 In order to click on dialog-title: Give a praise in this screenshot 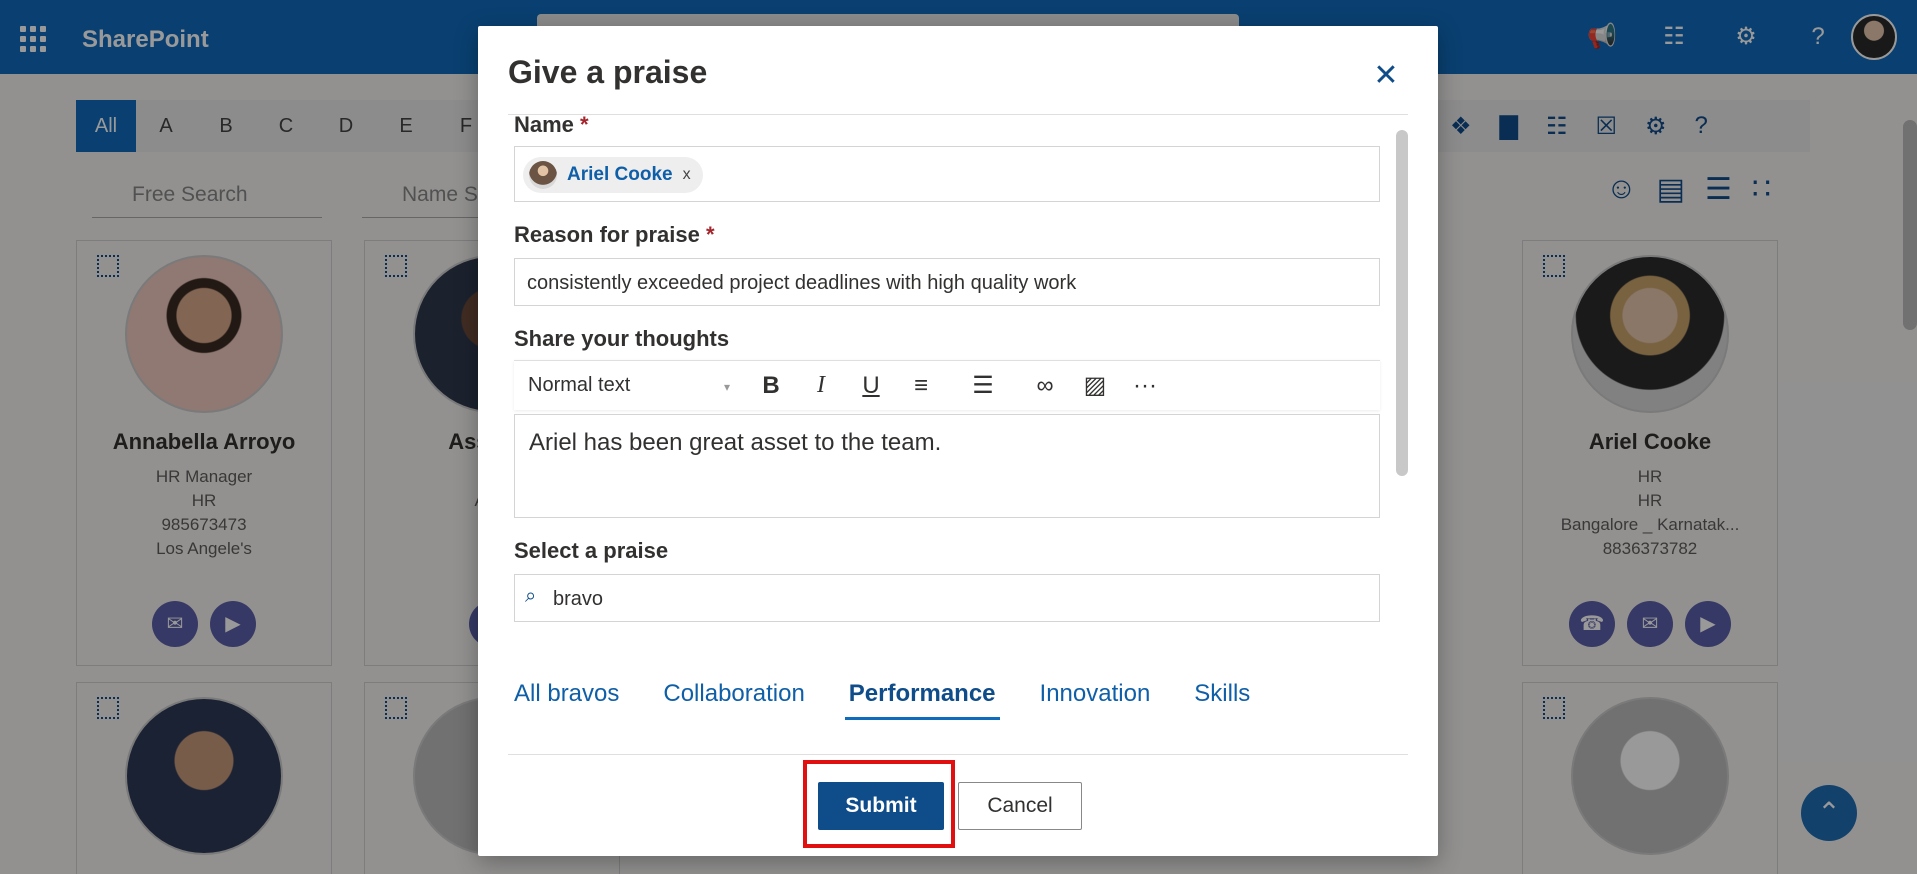, I will do `click(608, 72)`.